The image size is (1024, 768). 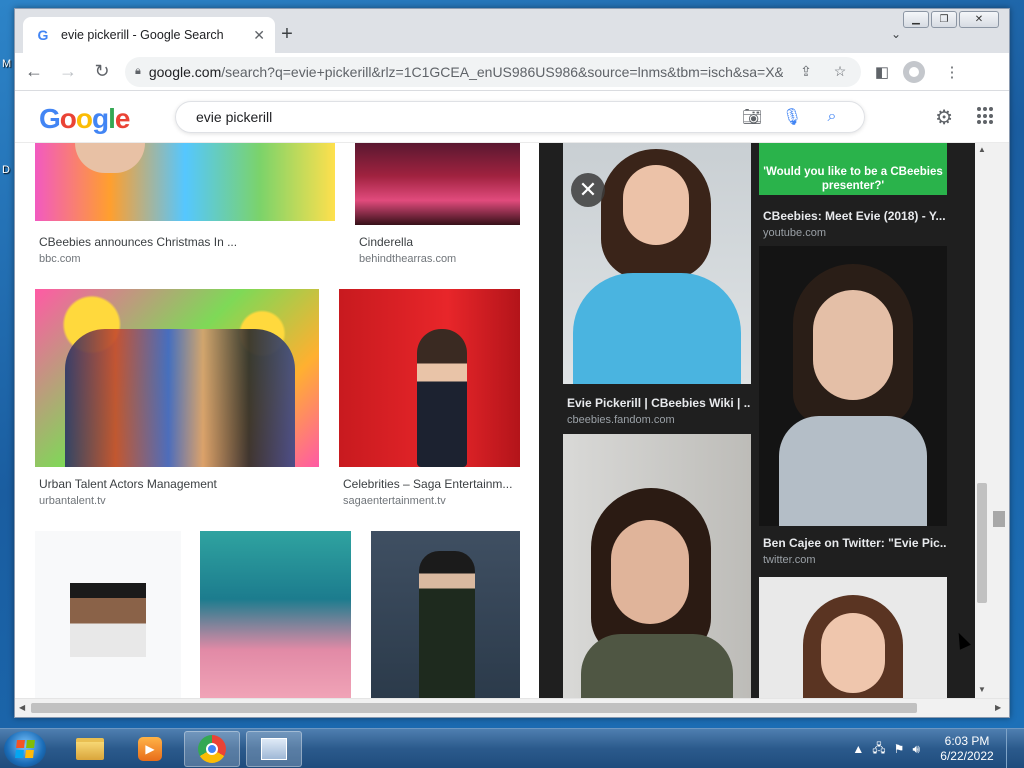 What do you see at coordinates (840, 71) in the screenshot?
I see `bookmark-star-icon: ☆` at bounding box center [840, 71].